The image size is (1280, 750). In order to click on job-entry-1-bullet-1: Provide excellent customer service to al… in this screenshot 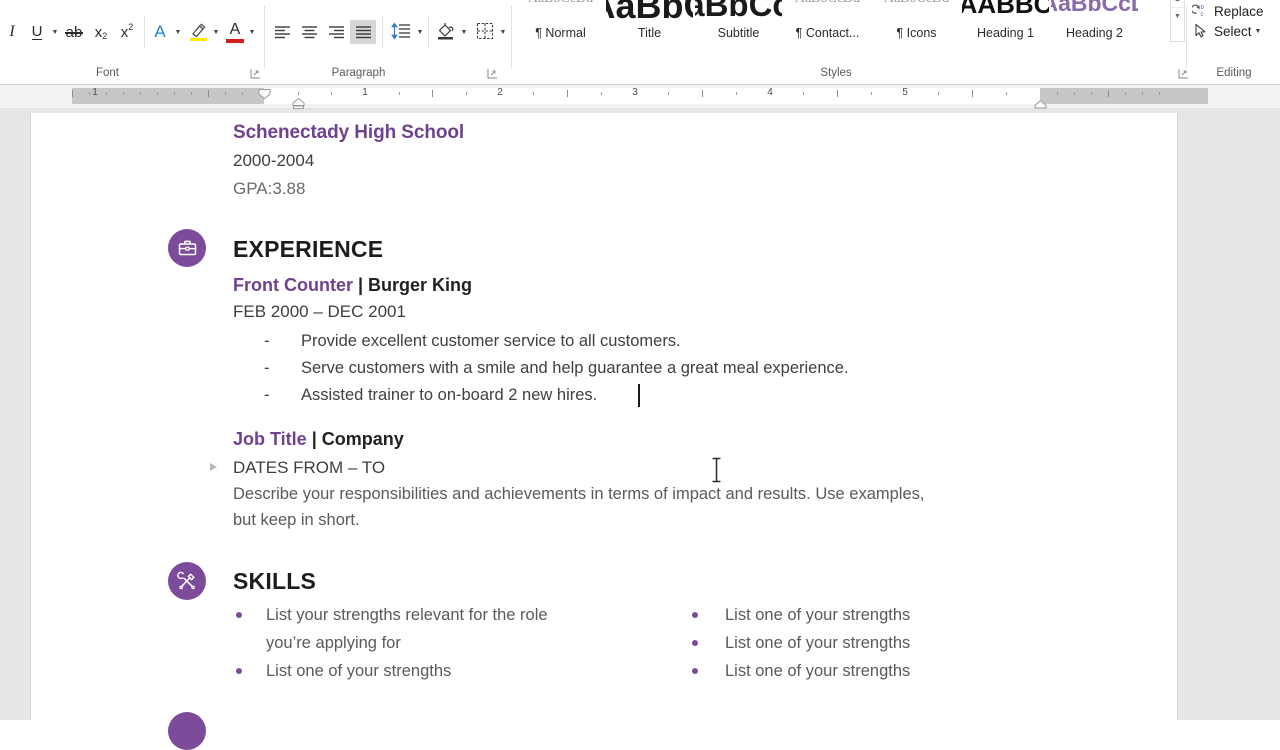, I will do `click(491, 341)`.